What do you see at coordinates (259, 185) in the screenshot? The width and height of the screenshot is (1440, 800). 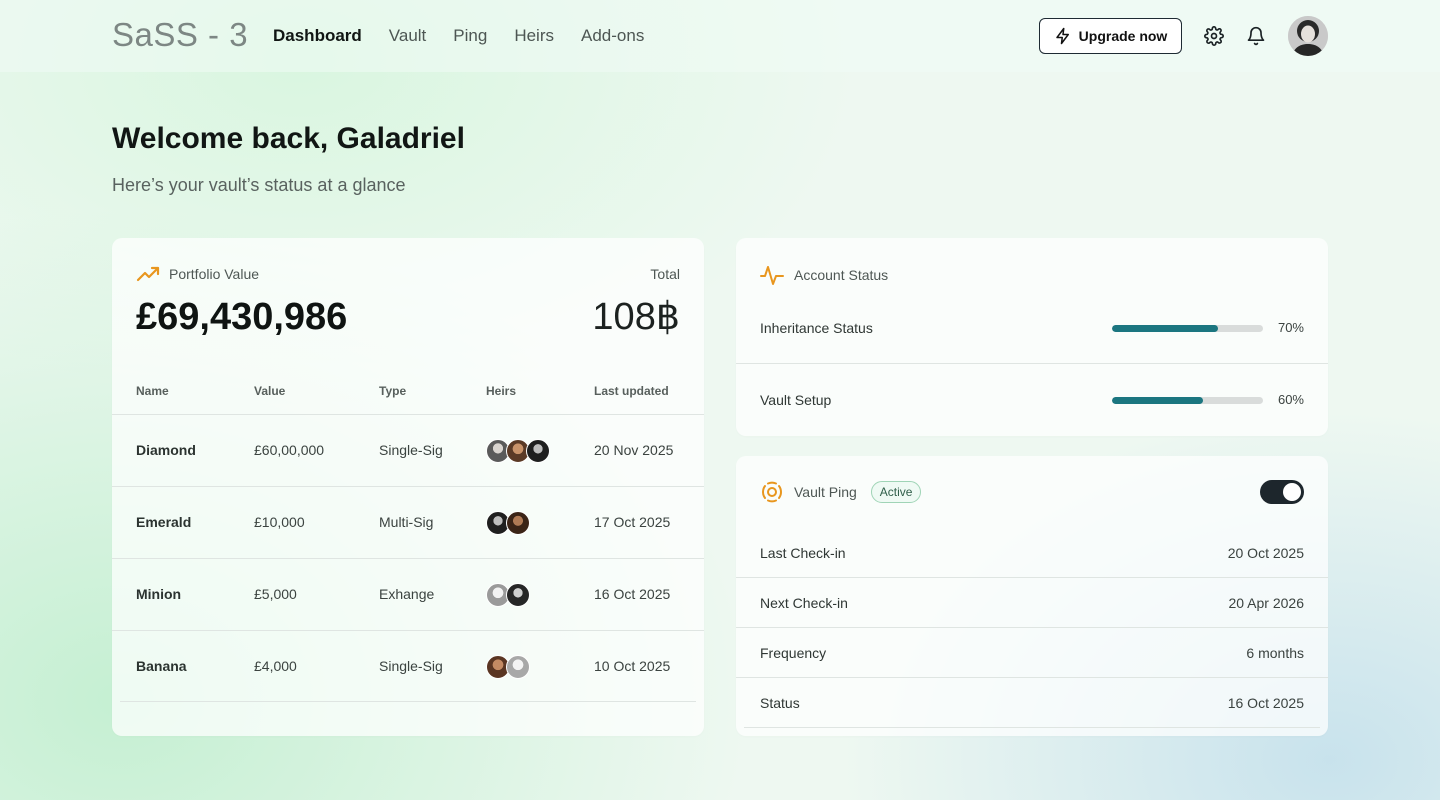 I see `page-subtitle: Here’s your vault’s status at a glance` at bounding box center [259, 185].